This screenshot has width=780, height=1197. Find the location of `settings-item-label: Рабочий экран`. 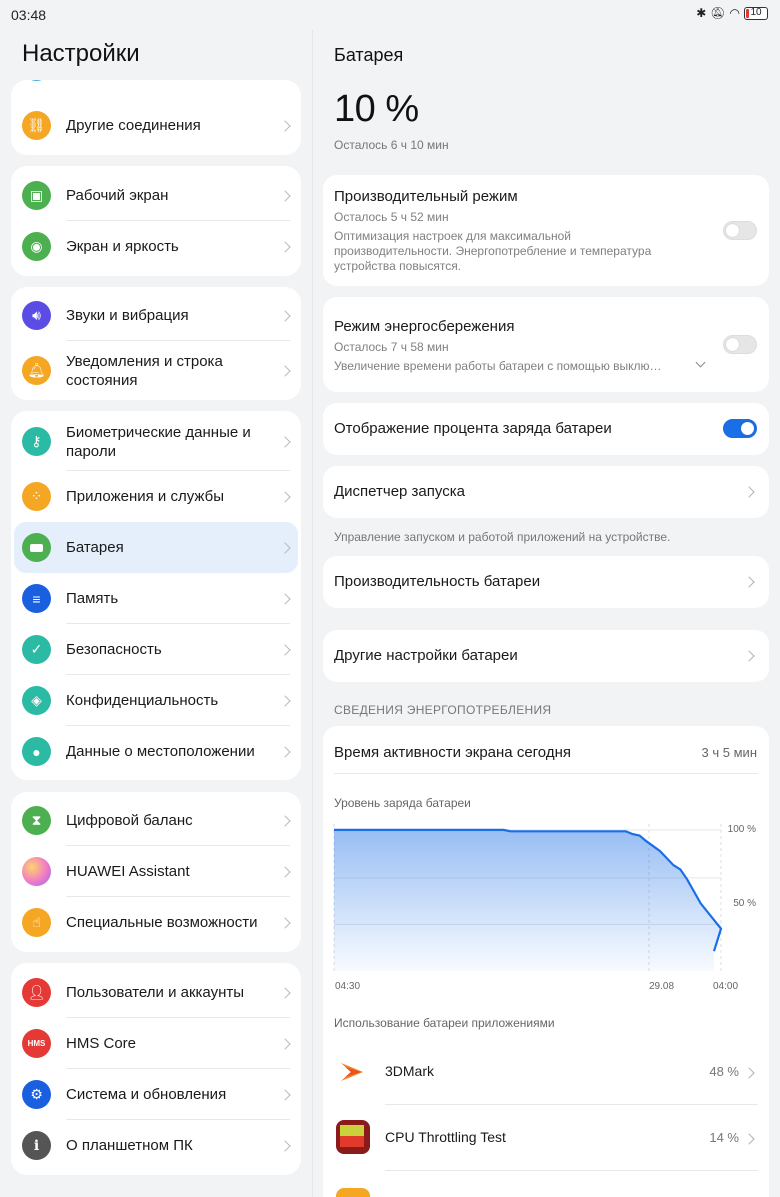

settings-item-label: Рабочий экран is located at coordinates (117, 195).